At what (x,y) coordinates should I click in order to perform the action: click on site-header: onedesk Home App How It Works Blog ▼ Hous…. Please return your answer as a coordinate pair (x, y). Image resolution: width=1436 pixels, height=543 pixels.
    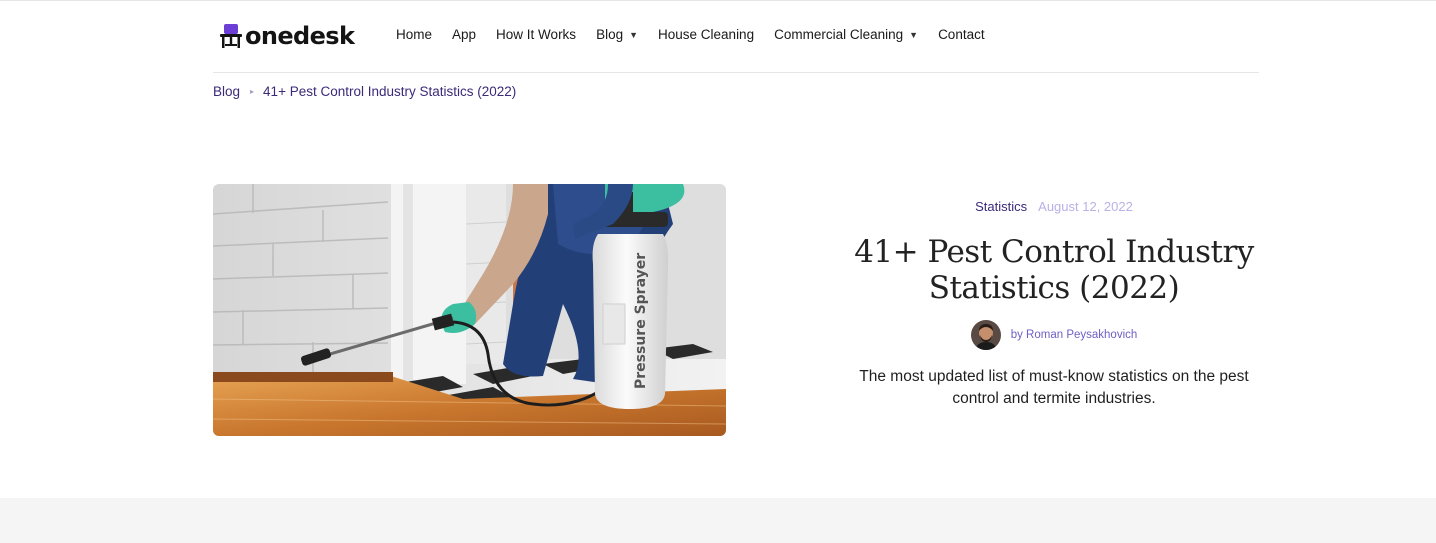
    Looking at the image, I should click on (736, 36).